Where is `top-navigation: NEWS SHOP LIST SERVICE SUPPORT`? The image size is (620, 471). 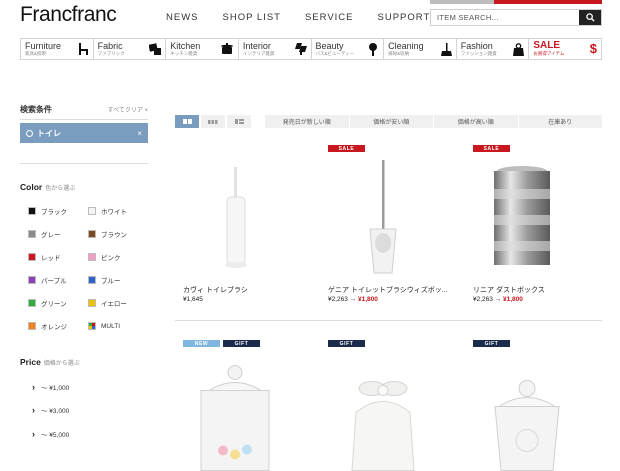
top-navigation: NEWS SHOP LIST SERVICE SUPPORT is located at coordinates (310, 17).